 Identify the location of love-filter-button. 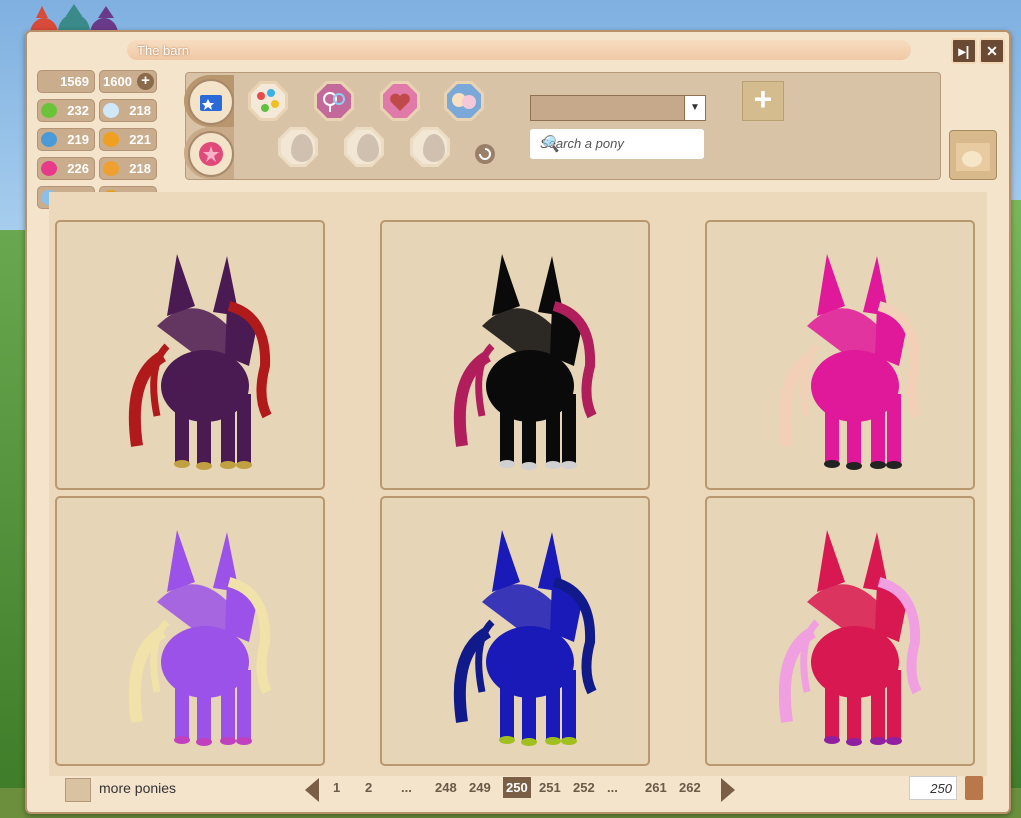
(400, 101).